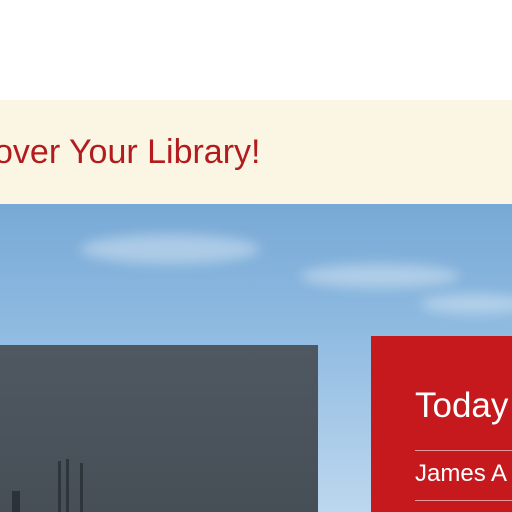 The image size is (512, 512). I want to click on rooftop-structure, so click(16, 501).